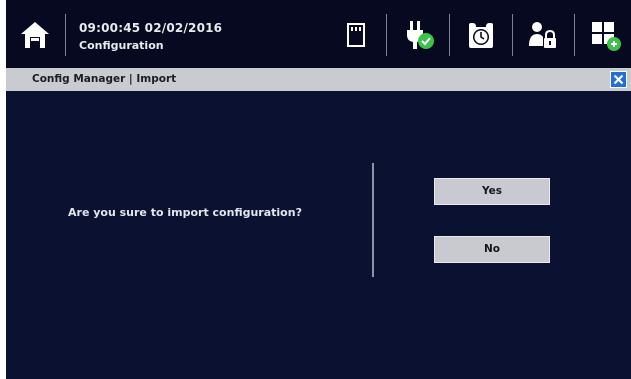 The height and width of the screenshot is (379, 631). Describe the element at coordinates (35, 35) in the screenshot. I see `home-icon` at that location.